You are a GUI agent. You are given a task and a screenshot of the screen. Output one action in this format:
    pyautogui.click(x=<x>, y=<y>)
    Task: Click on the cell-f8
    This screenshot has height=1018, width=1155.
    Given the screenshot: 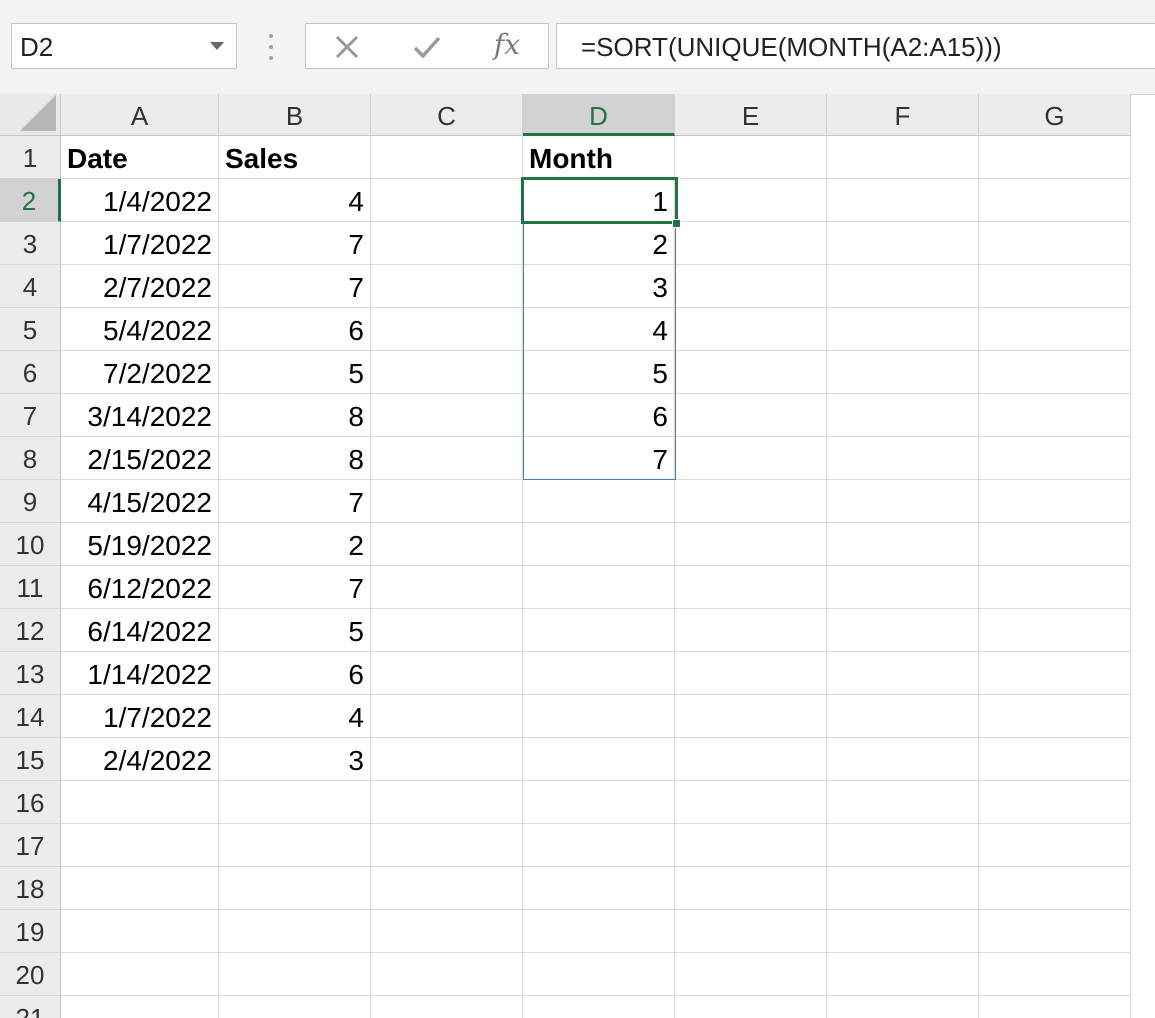 What is the action you would take?
    pyautogui.click(x=903, y=458)
    